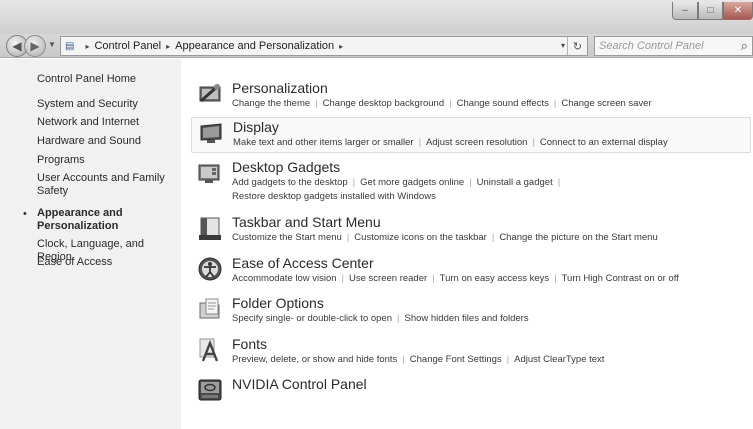 The width and height of the screenshot is (753, 429). I want to click on recent-pages-dropdown-icon: ▼, so click(52, 44).